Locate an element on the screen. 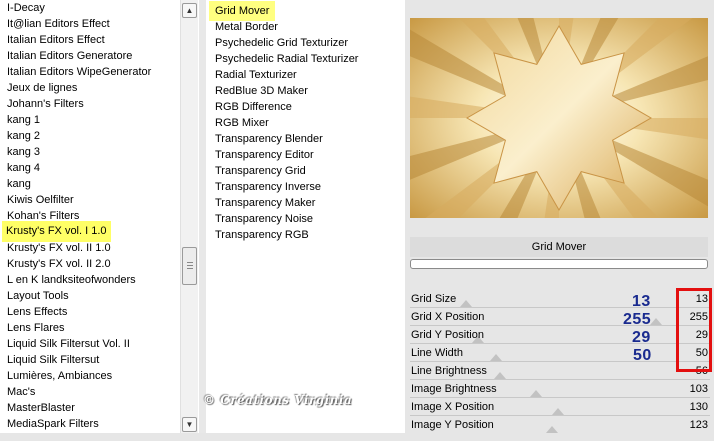 Image resolution: width=714 pixels, height=441 pixels. category-item: Liquid Silk Filtersut Vol. II is located at coordinates (68, 344).